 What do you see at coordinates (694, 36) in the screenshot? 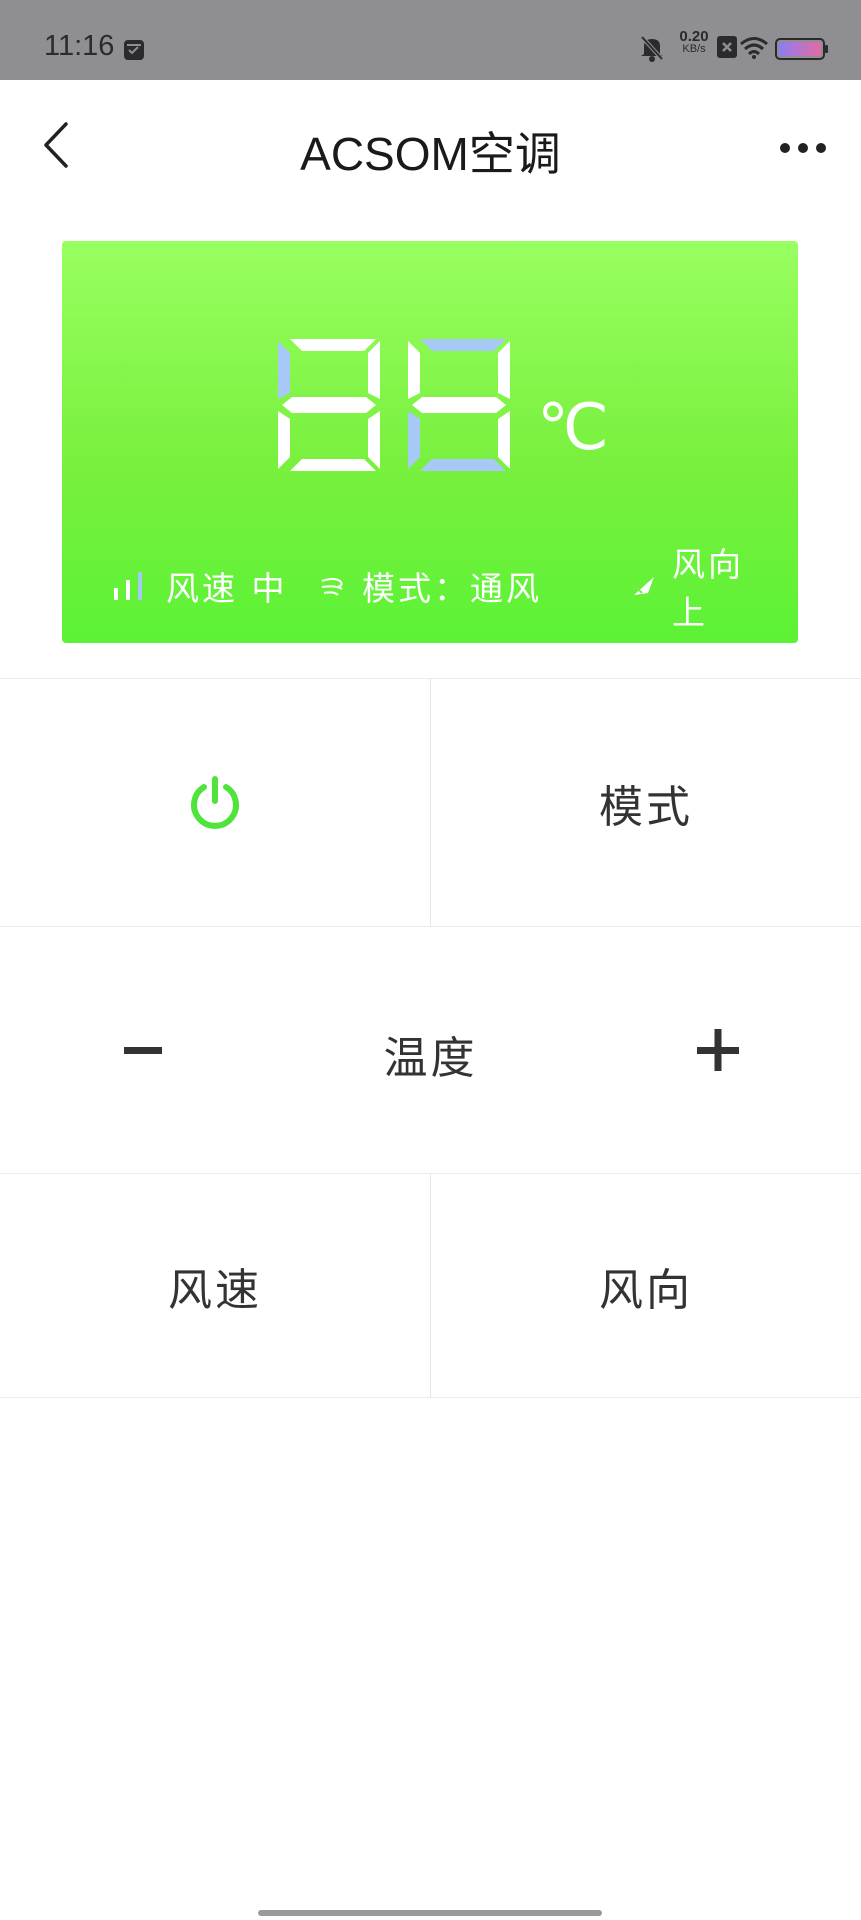
I see `network-speed-value: 0.20` at bounding box center [694, 36].